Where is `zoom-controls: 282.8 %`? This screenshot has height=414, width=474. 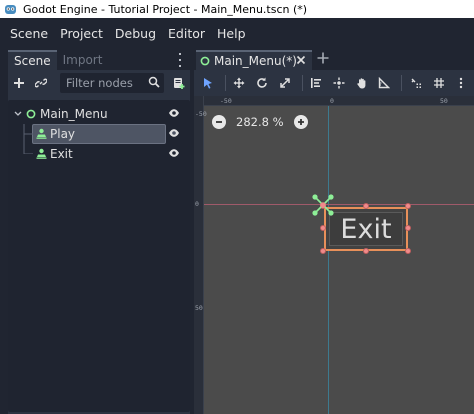
zoom-controls: 282.8 % is located at coordinates (260, 122).